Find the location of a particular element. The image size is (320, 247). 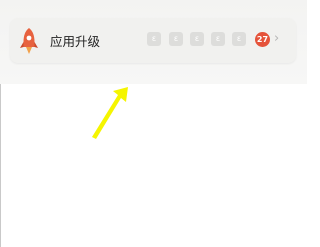

app-icon-1: ε is located at coordinates (154, 39).